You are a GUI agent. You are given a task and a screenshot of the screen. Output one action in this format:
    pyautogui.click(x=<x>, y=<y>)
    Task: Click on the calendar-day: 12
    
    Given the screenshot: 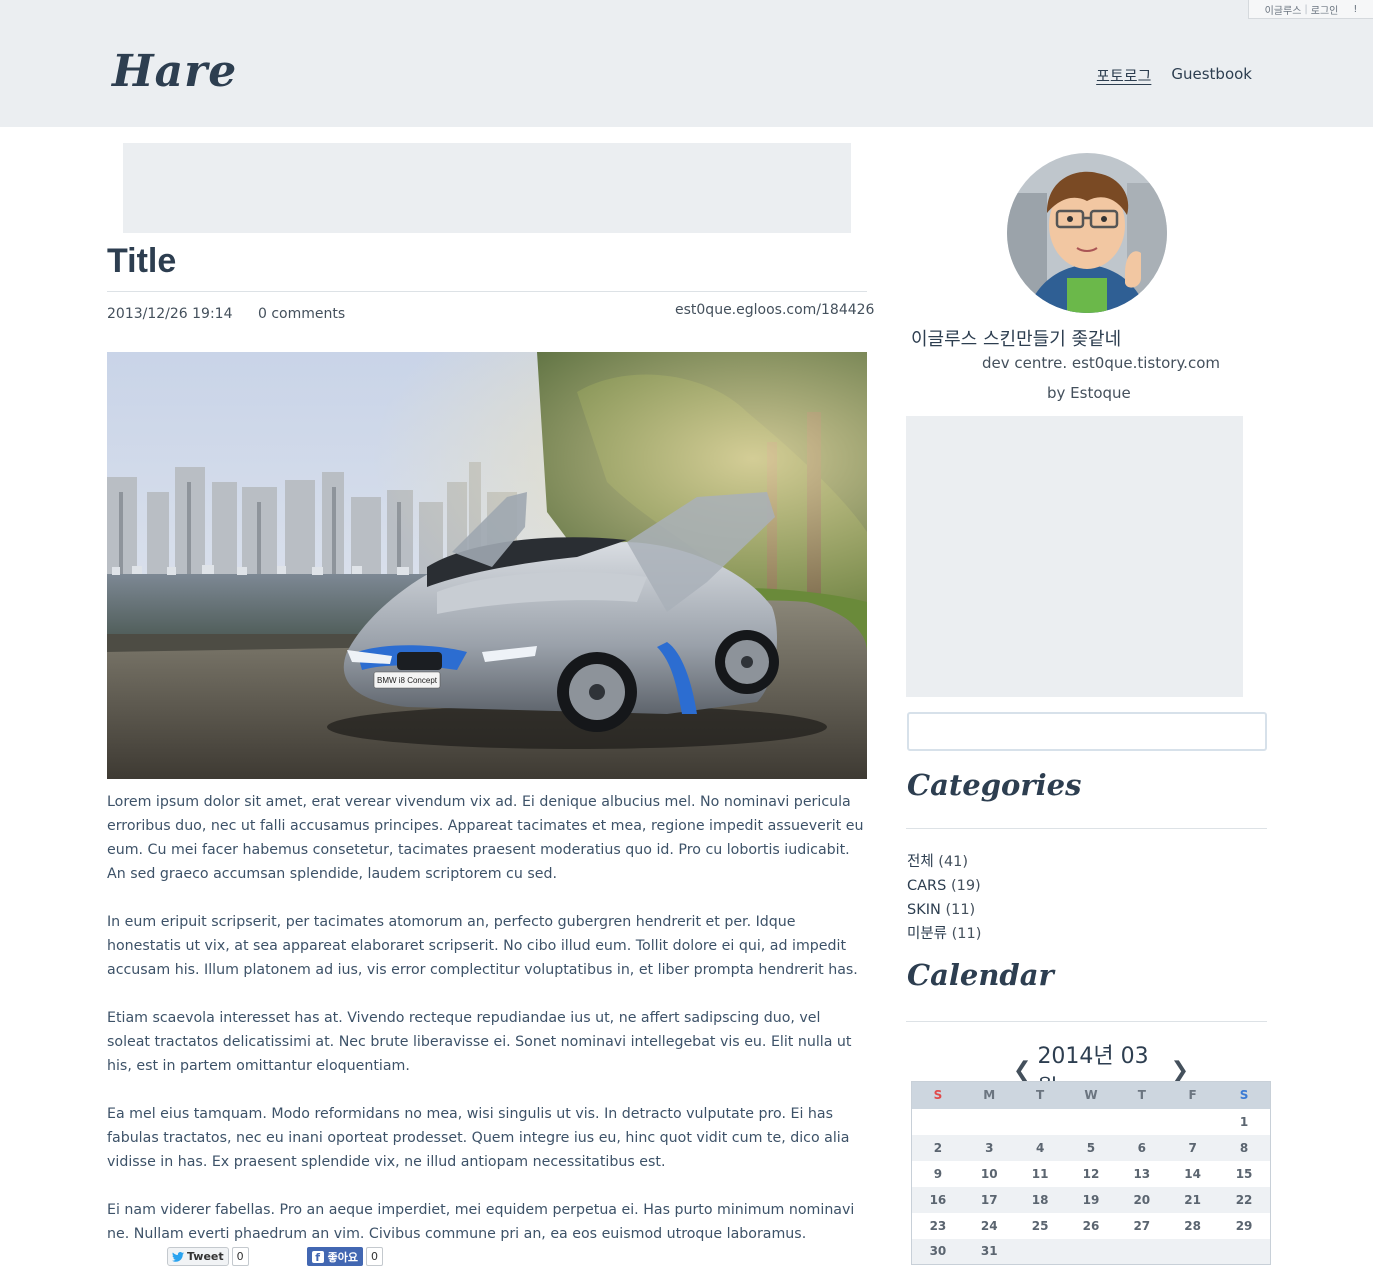 What is the action you would take?
    pyautogui.click(x=1091, y=1174)
    